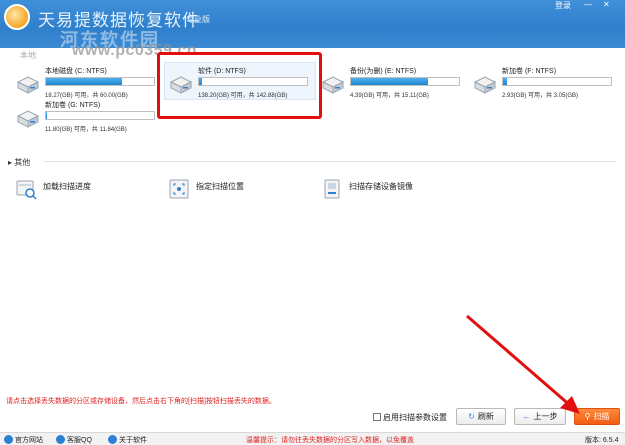  What do you see at coordinates (415, 417) in the screenshot?
I see `checkbox-label: 启用扫描参数设置` at bounding box center [415, 417].